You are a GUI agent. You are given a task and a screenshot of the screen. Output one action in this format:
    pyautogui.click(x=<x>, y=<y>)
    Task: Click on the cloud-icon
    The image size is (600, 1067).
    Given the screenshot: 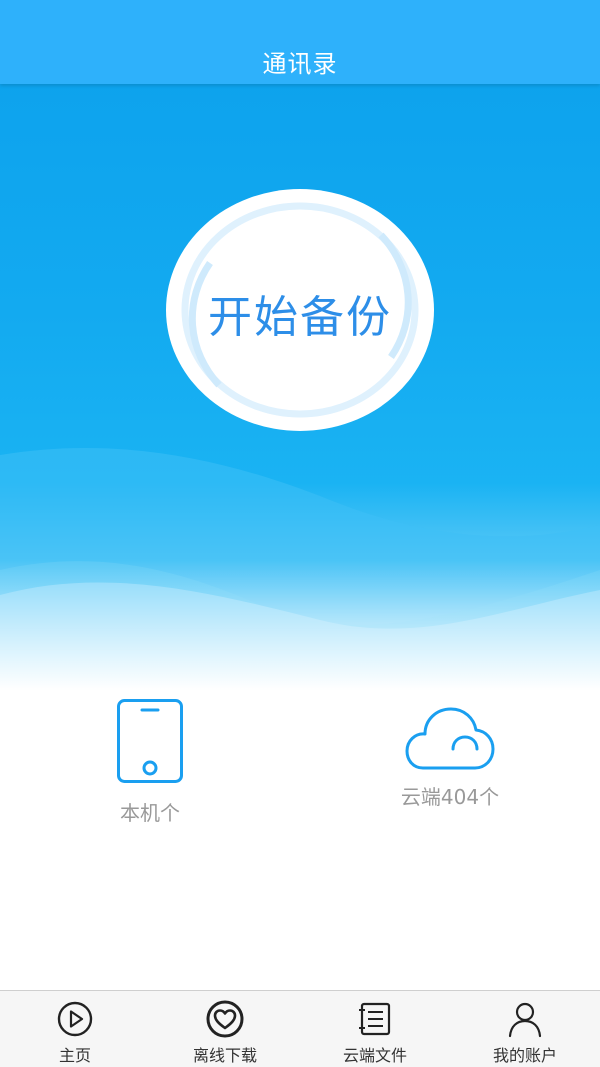 What is the action you would take?
    pyautogui.click(x=450, y=738)
    